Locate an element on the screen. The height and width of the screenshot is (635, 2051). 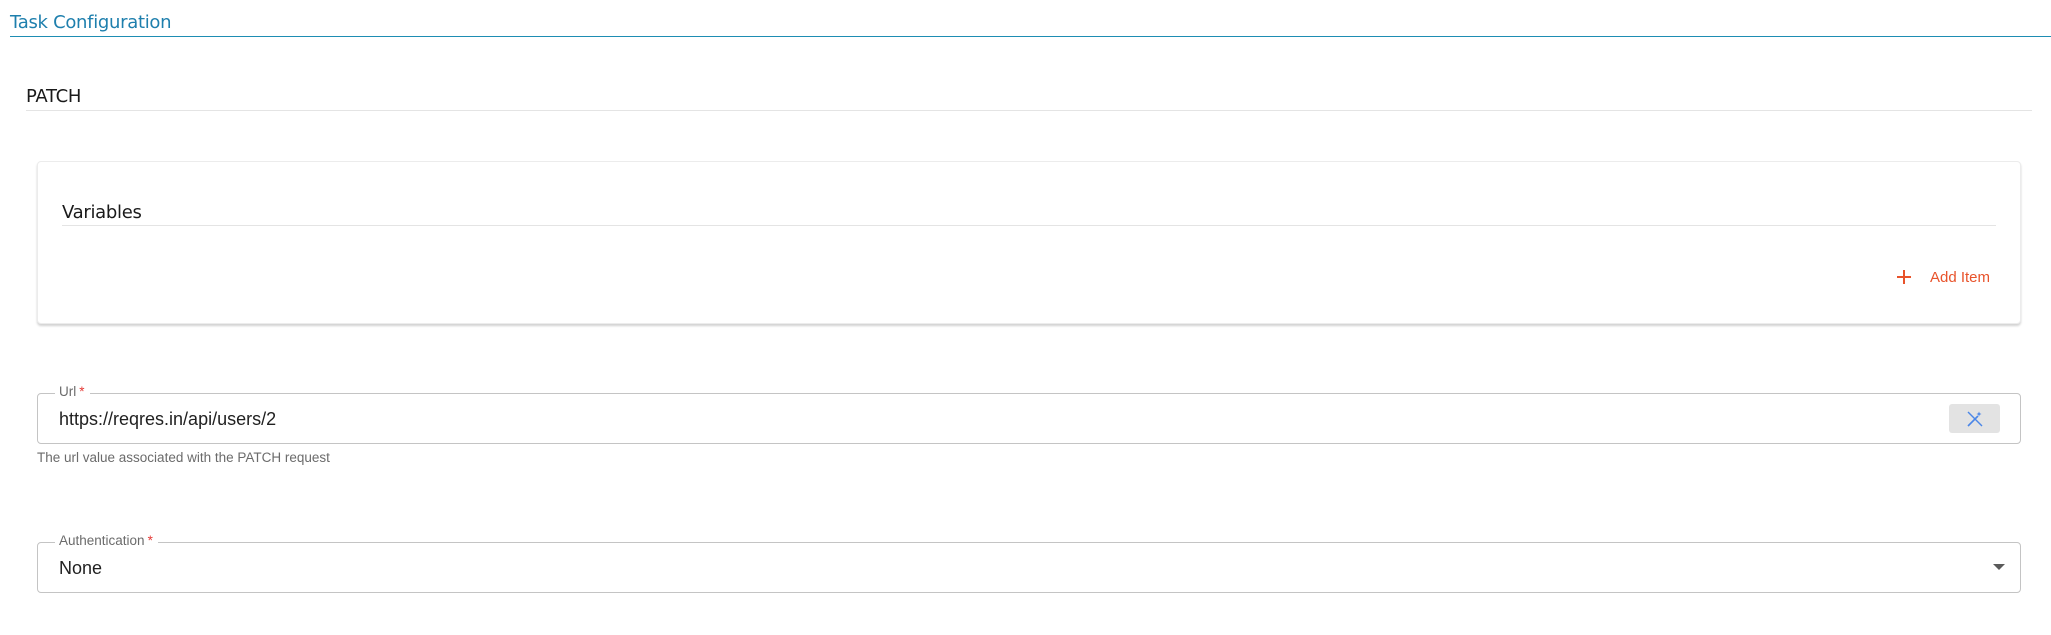
page-title: Task Configuration is located at coordinates (91, 22).